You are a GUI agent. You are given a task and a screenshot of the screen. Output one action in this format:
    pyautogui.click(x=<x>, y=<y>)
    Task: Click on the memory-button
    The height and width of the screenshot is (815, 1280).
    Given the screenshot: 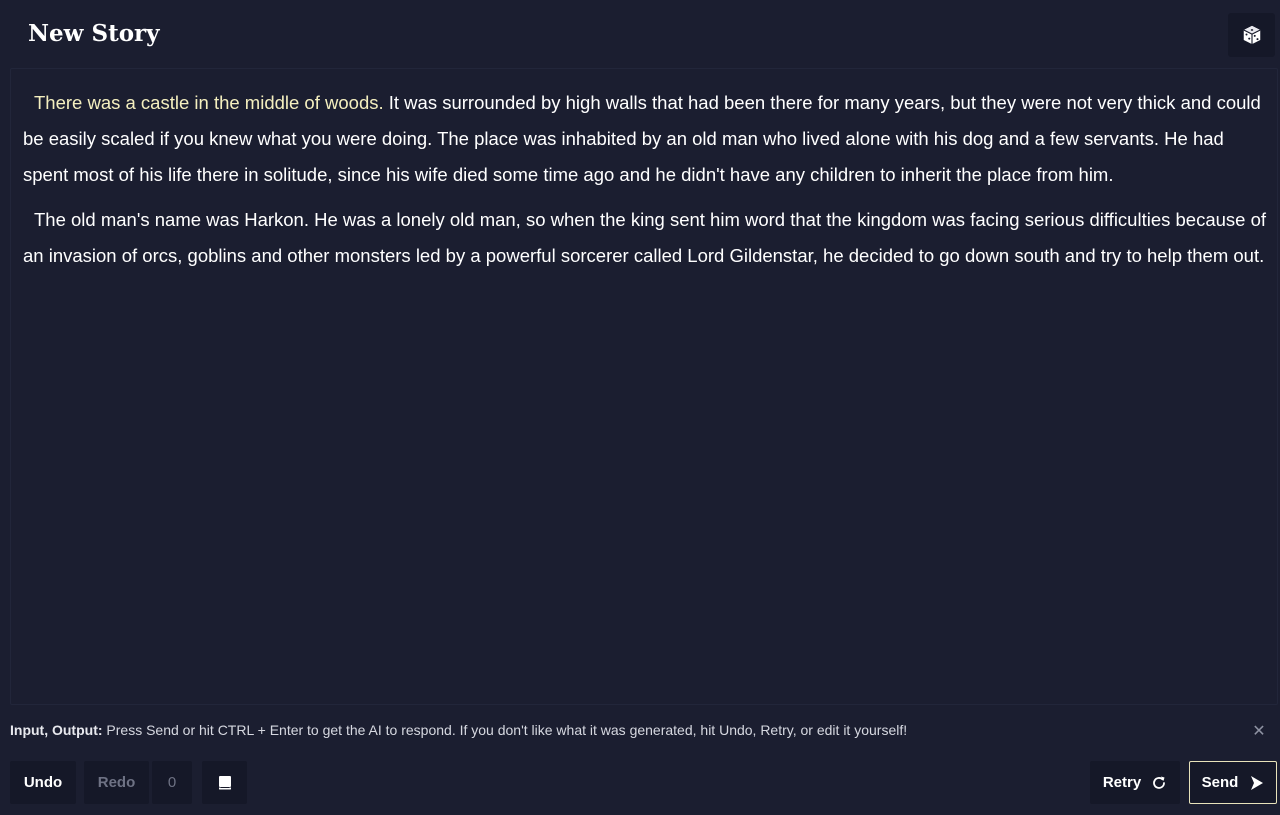 What is the action you would take?
    pyautogui.click(x=224, y=782)
    